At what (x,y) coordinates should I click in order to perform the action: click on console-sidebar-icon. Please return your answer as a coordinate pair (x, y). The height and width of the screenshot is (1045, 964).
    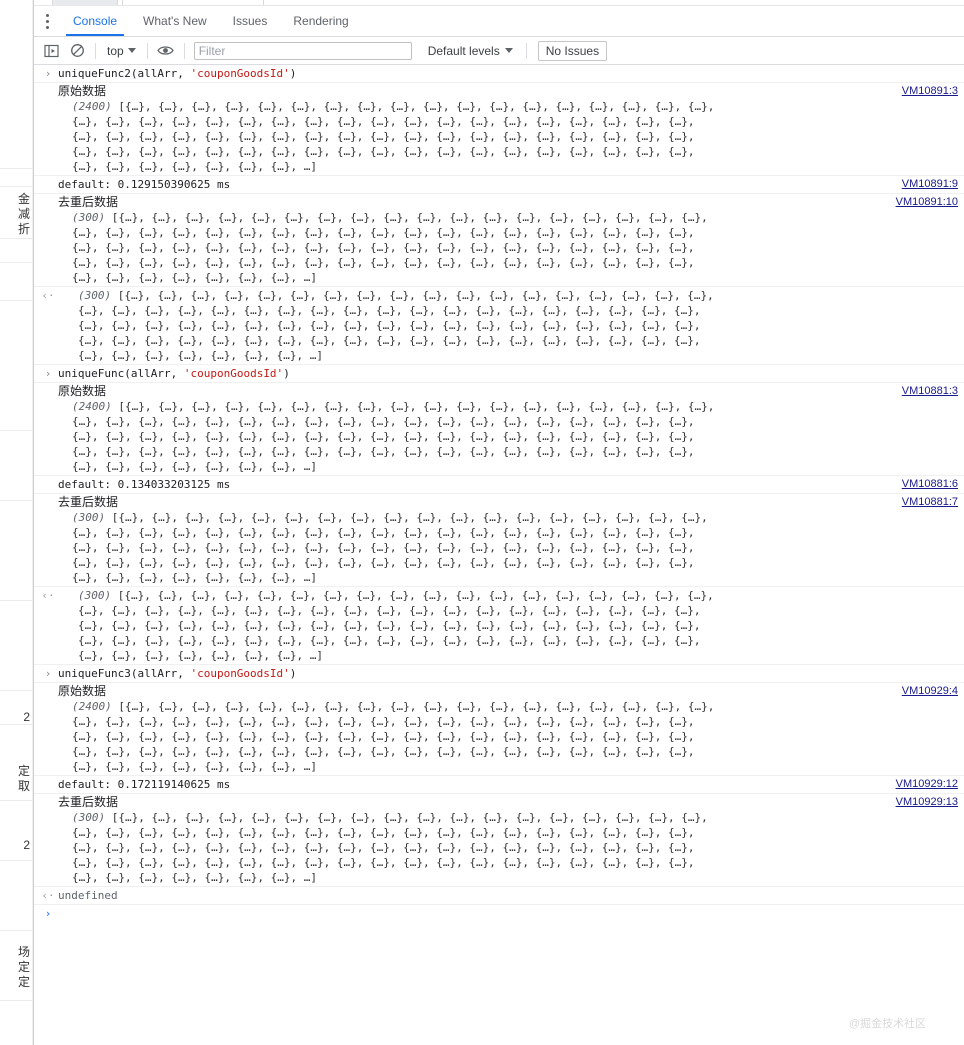
    Looking at the image, I should click on (51, 51).